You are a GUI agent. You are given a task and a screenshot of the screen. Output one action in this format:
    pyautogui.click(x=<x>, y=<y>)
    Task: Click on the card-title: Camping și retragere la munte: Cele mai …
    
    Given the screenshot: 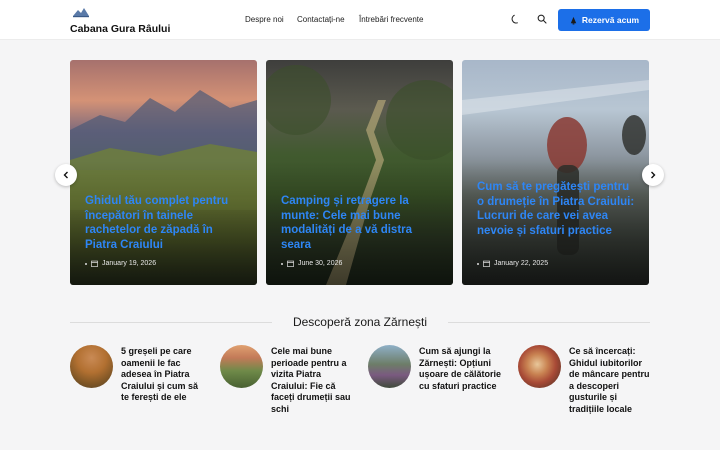 What is the action you would take?
    pyautogui.click(x=360, y=223)
    